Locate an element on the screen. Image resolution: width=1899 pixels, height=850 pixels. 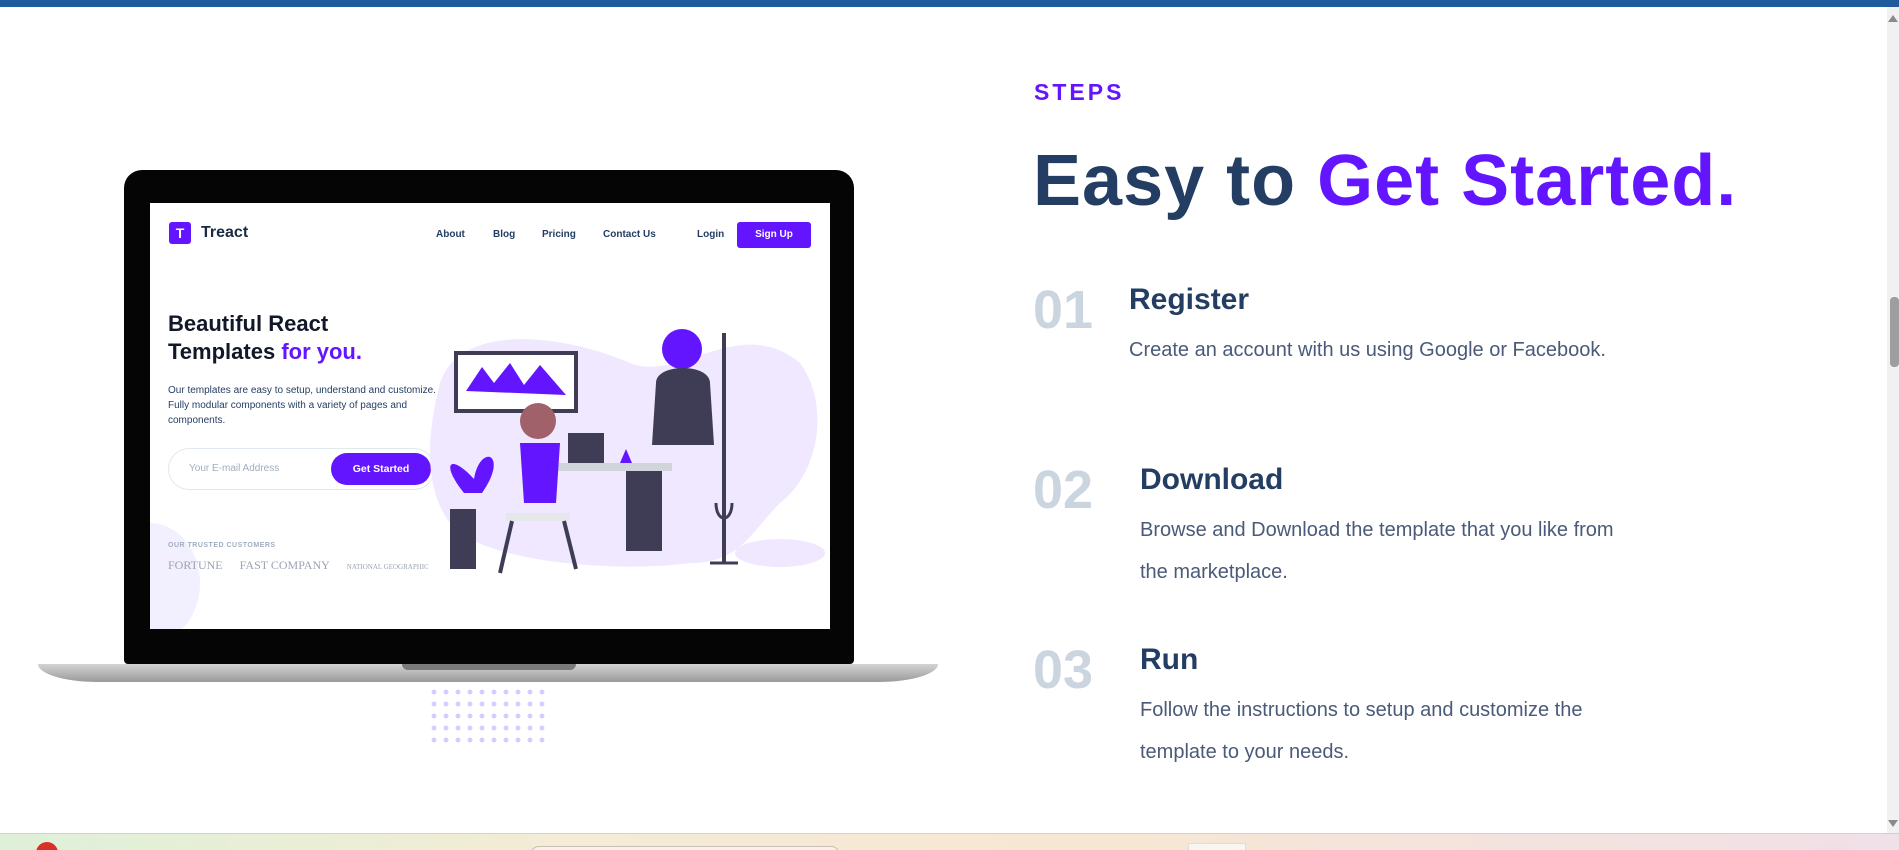
preview-trusted-label: OUR TRUSTED CUSTOMERS is located at coordinates (222, 545).